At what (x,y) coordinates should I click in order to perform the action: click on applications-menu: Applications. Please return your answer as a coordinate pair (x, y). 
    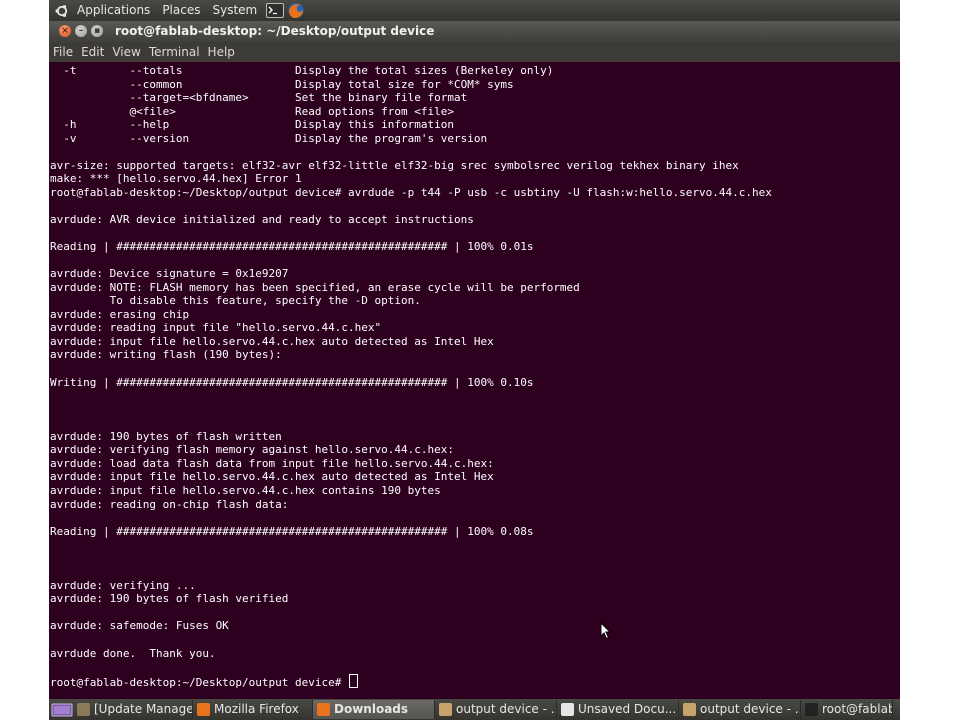
    Looking at the image, I should click on (113, 10).